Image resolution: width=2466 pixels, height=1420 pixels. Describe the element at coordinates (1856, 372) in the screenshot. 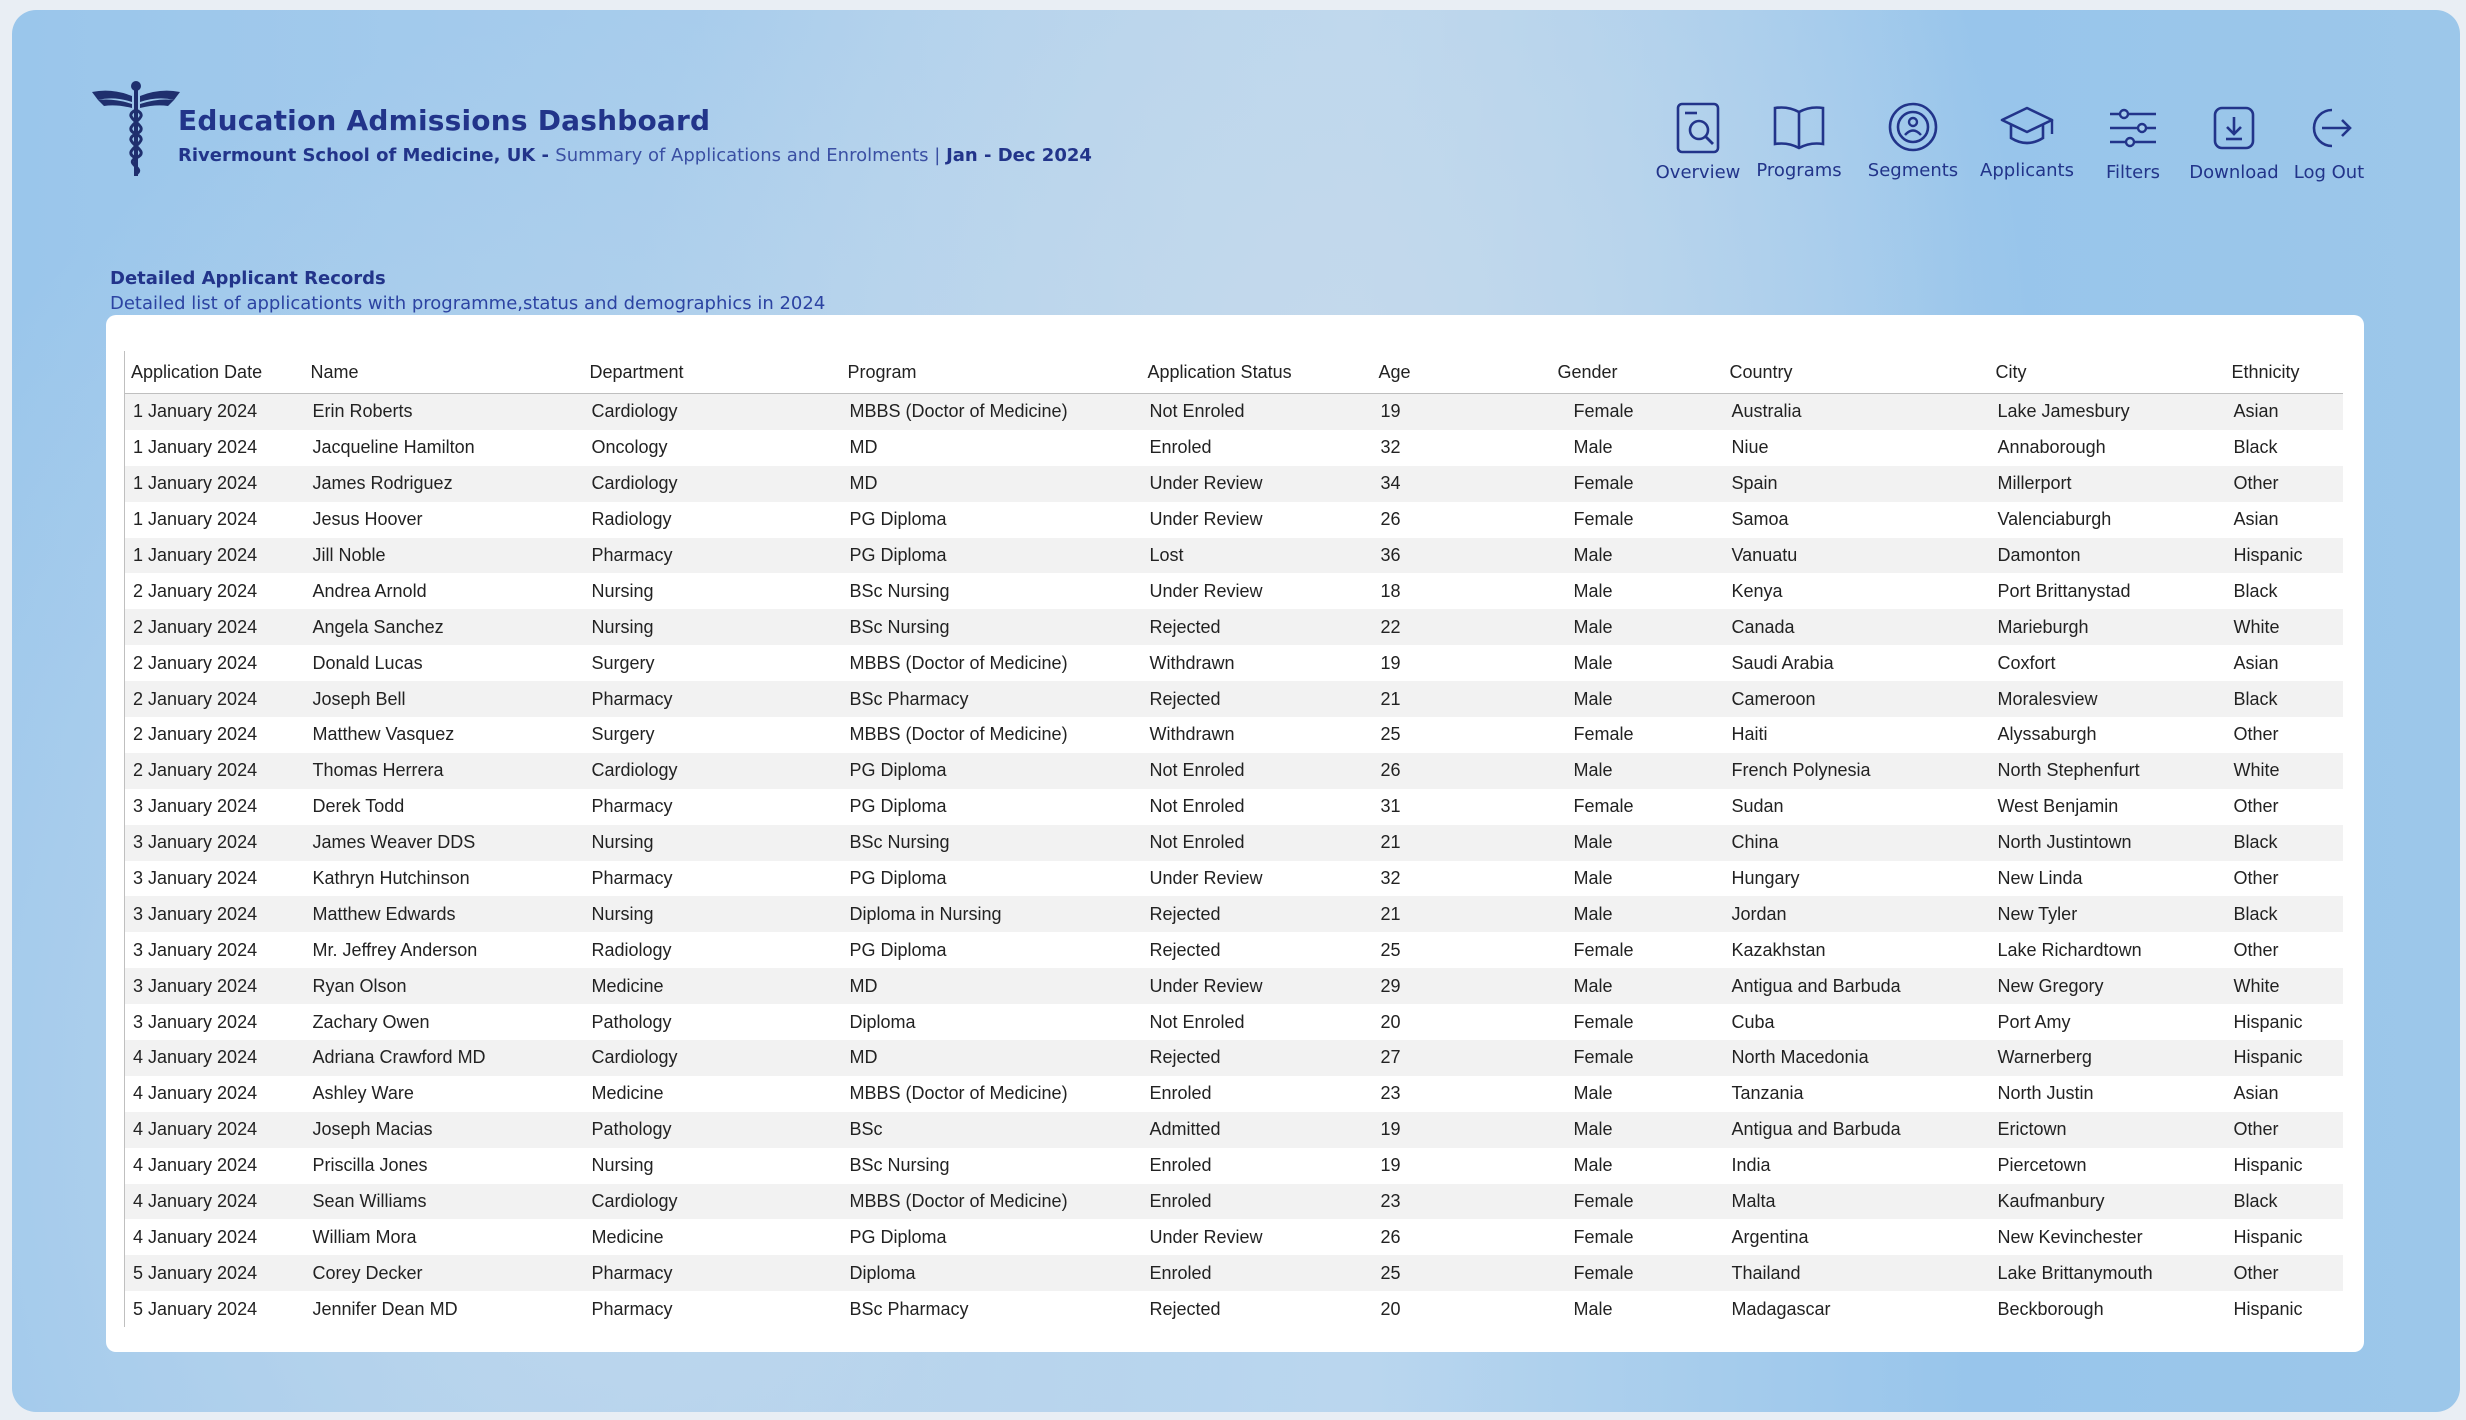

I see `column-header: Country` at that location.